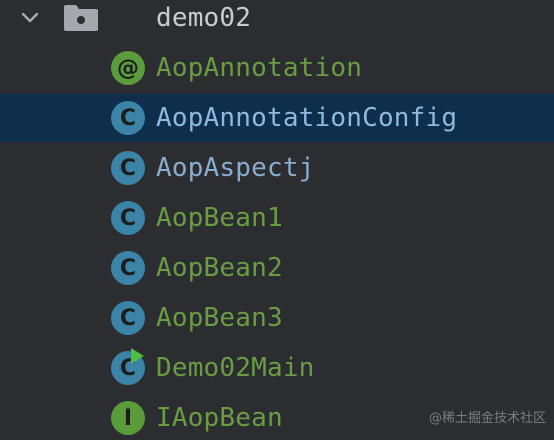 The height and width of the screenshot is (440, 554). What do you see at coordinates (137, 356) in the screenshot?
I see `run-marker-icon` at bounding box center [137, 356].